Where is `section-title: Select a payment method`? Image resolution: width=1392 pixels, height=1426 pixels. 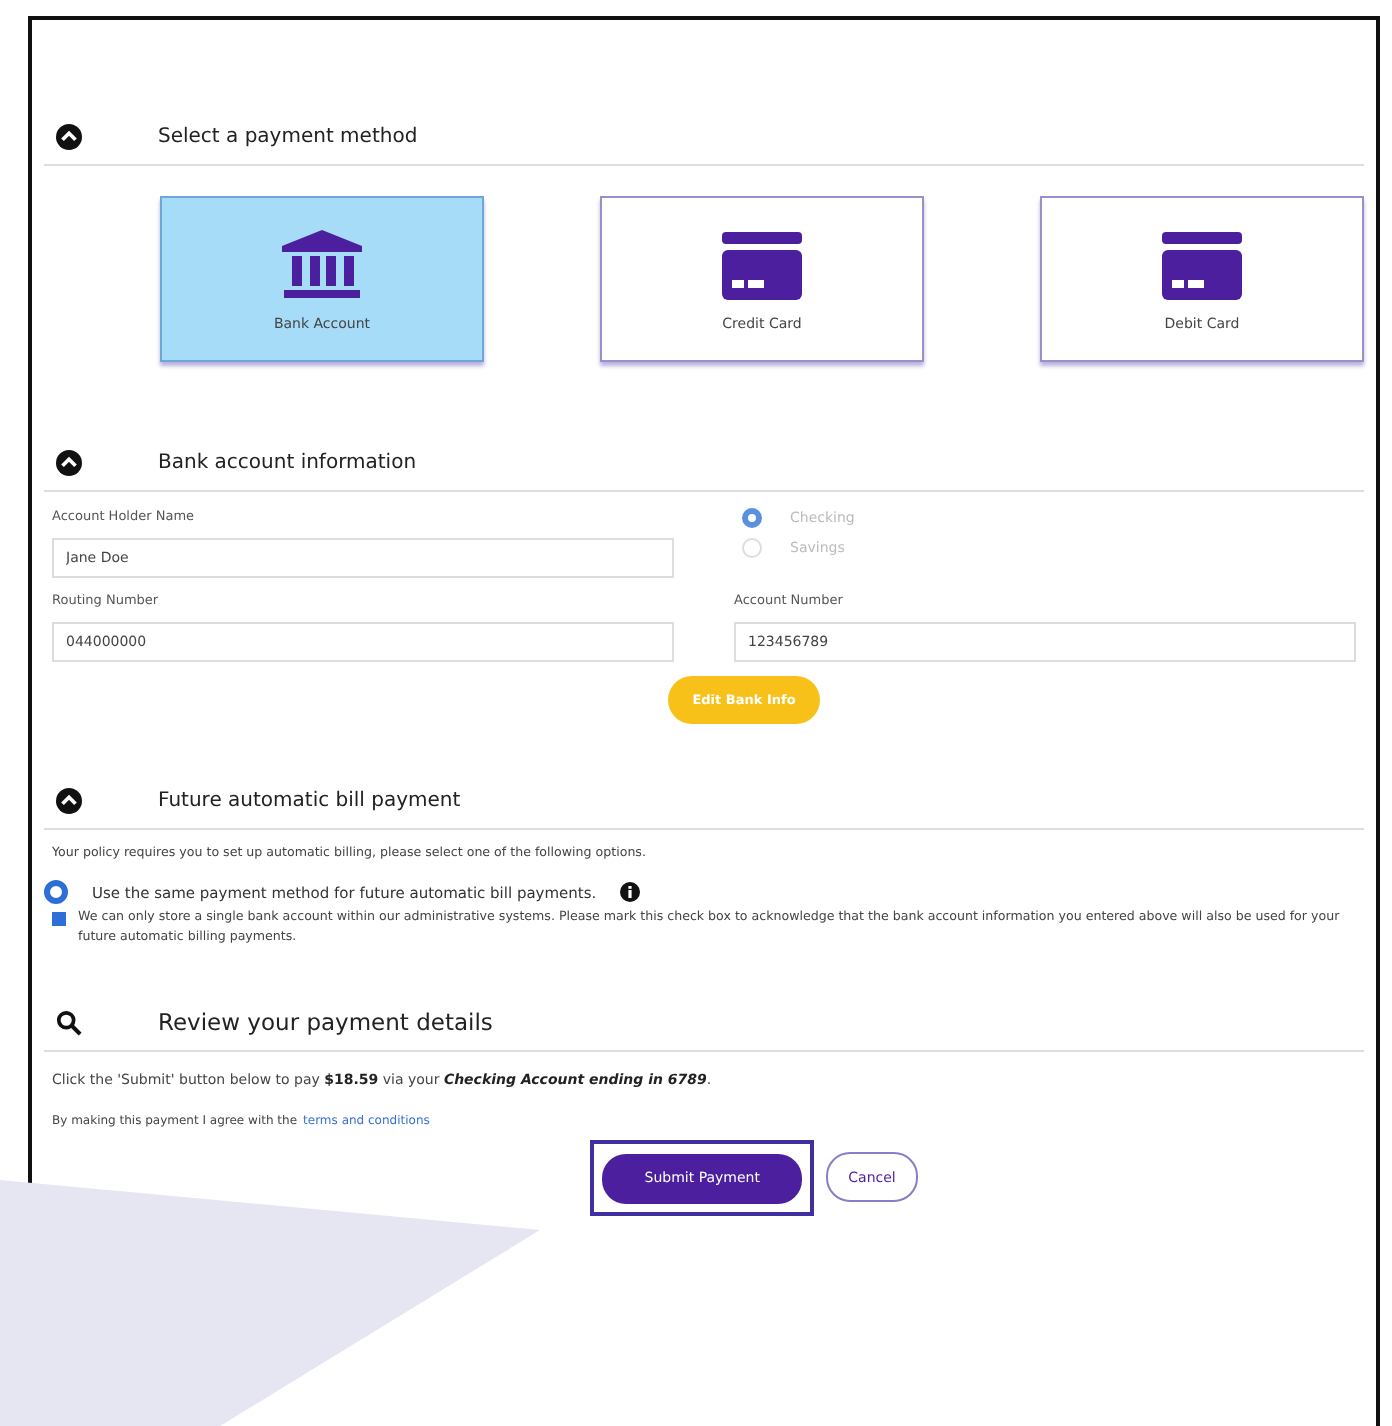
section-title: Select a payment method is located at coordinates (288, 137).